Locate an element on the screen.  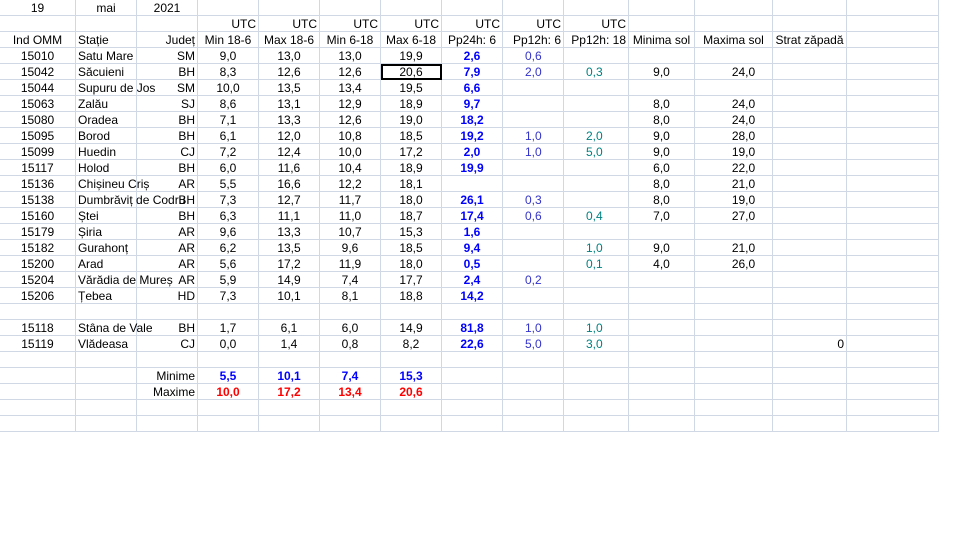
cell-min6-18: 6,0 is located at coordinates (350, 328).